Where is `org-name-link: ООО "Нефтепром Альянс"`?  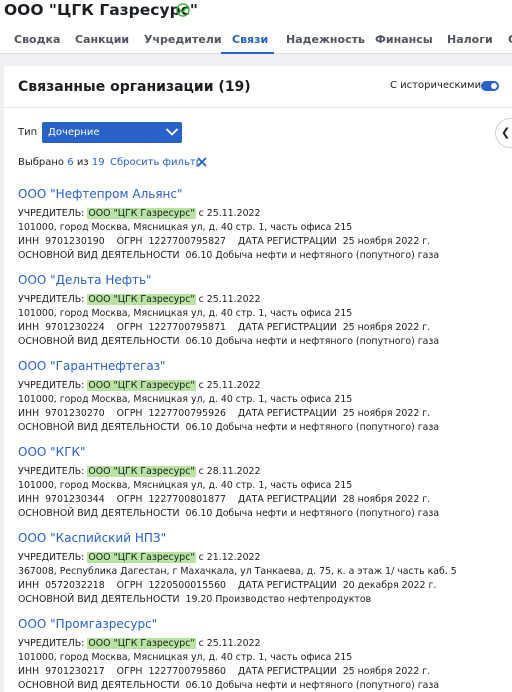 org-name-link: ООО "Нефтепром Альянс" is located at coordinates (100, 194).